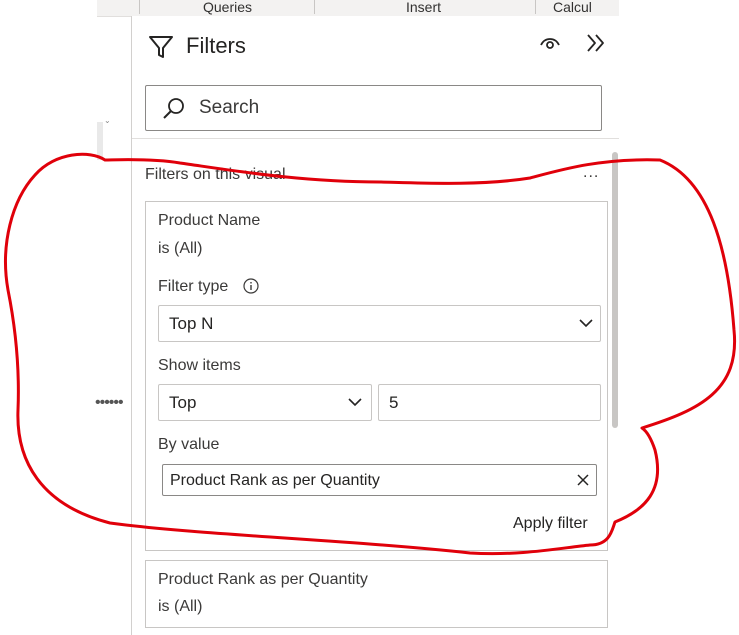 The width and height of the screenshot is (739, 635). Describe the element at coordinates (373, 108) in the screenshot. I see `search-input: Search` at that location.